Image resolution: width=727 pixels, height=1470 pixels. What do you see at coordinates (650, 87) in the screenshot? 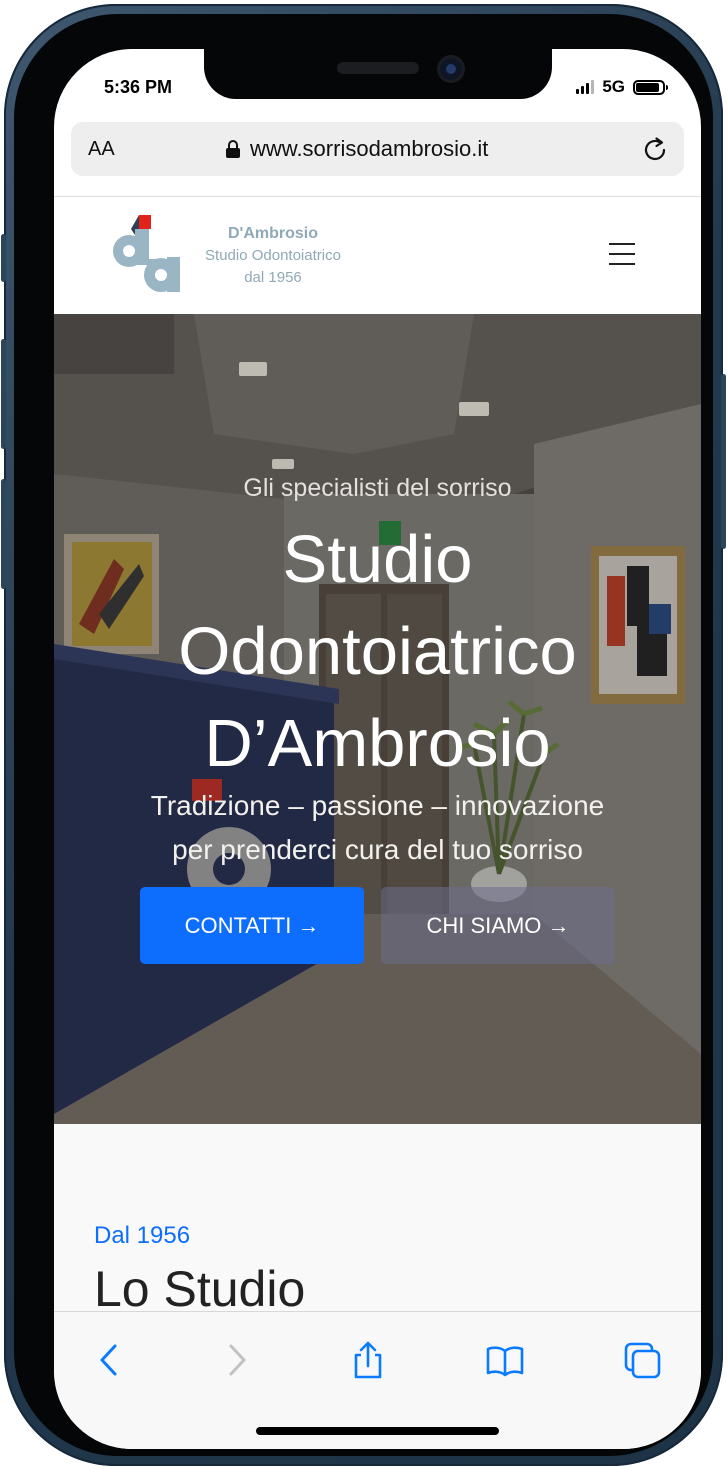
I see `battery-icon` at bounding box center [650, 87].